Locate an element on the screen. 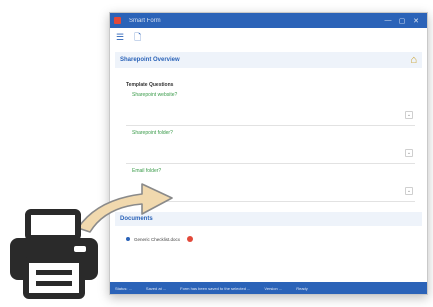 The image size is (433, 307). question-label: Sharepoint website? is located at coordinates (154, 95).